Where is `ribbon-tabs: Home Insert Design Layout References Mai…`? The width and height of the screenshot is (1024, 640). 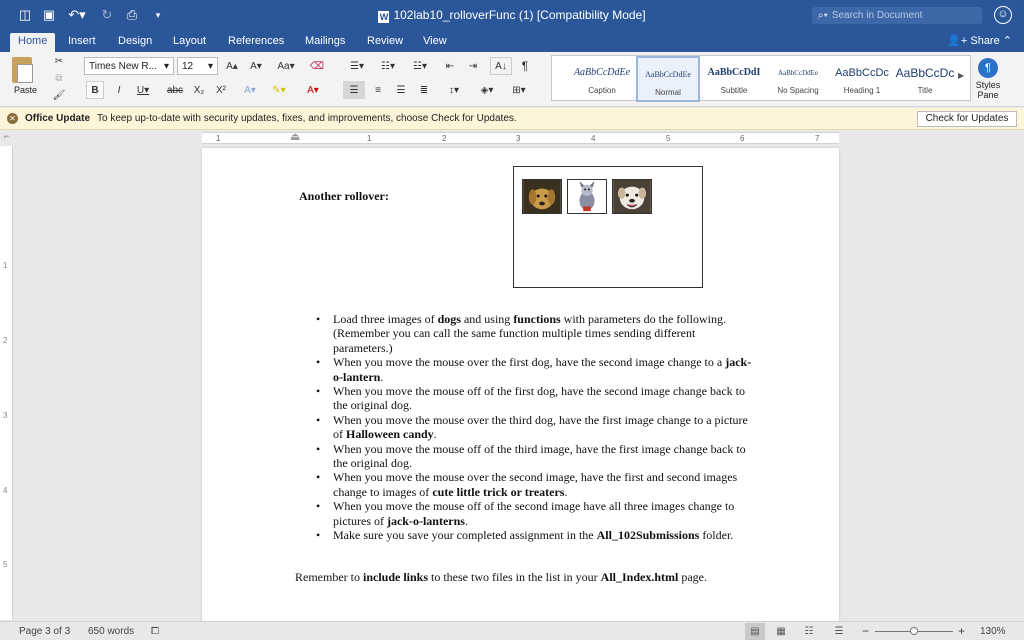 ribbon-tabs: Home Insert Design Layout References Mai… is located at coordinates (512, 41).